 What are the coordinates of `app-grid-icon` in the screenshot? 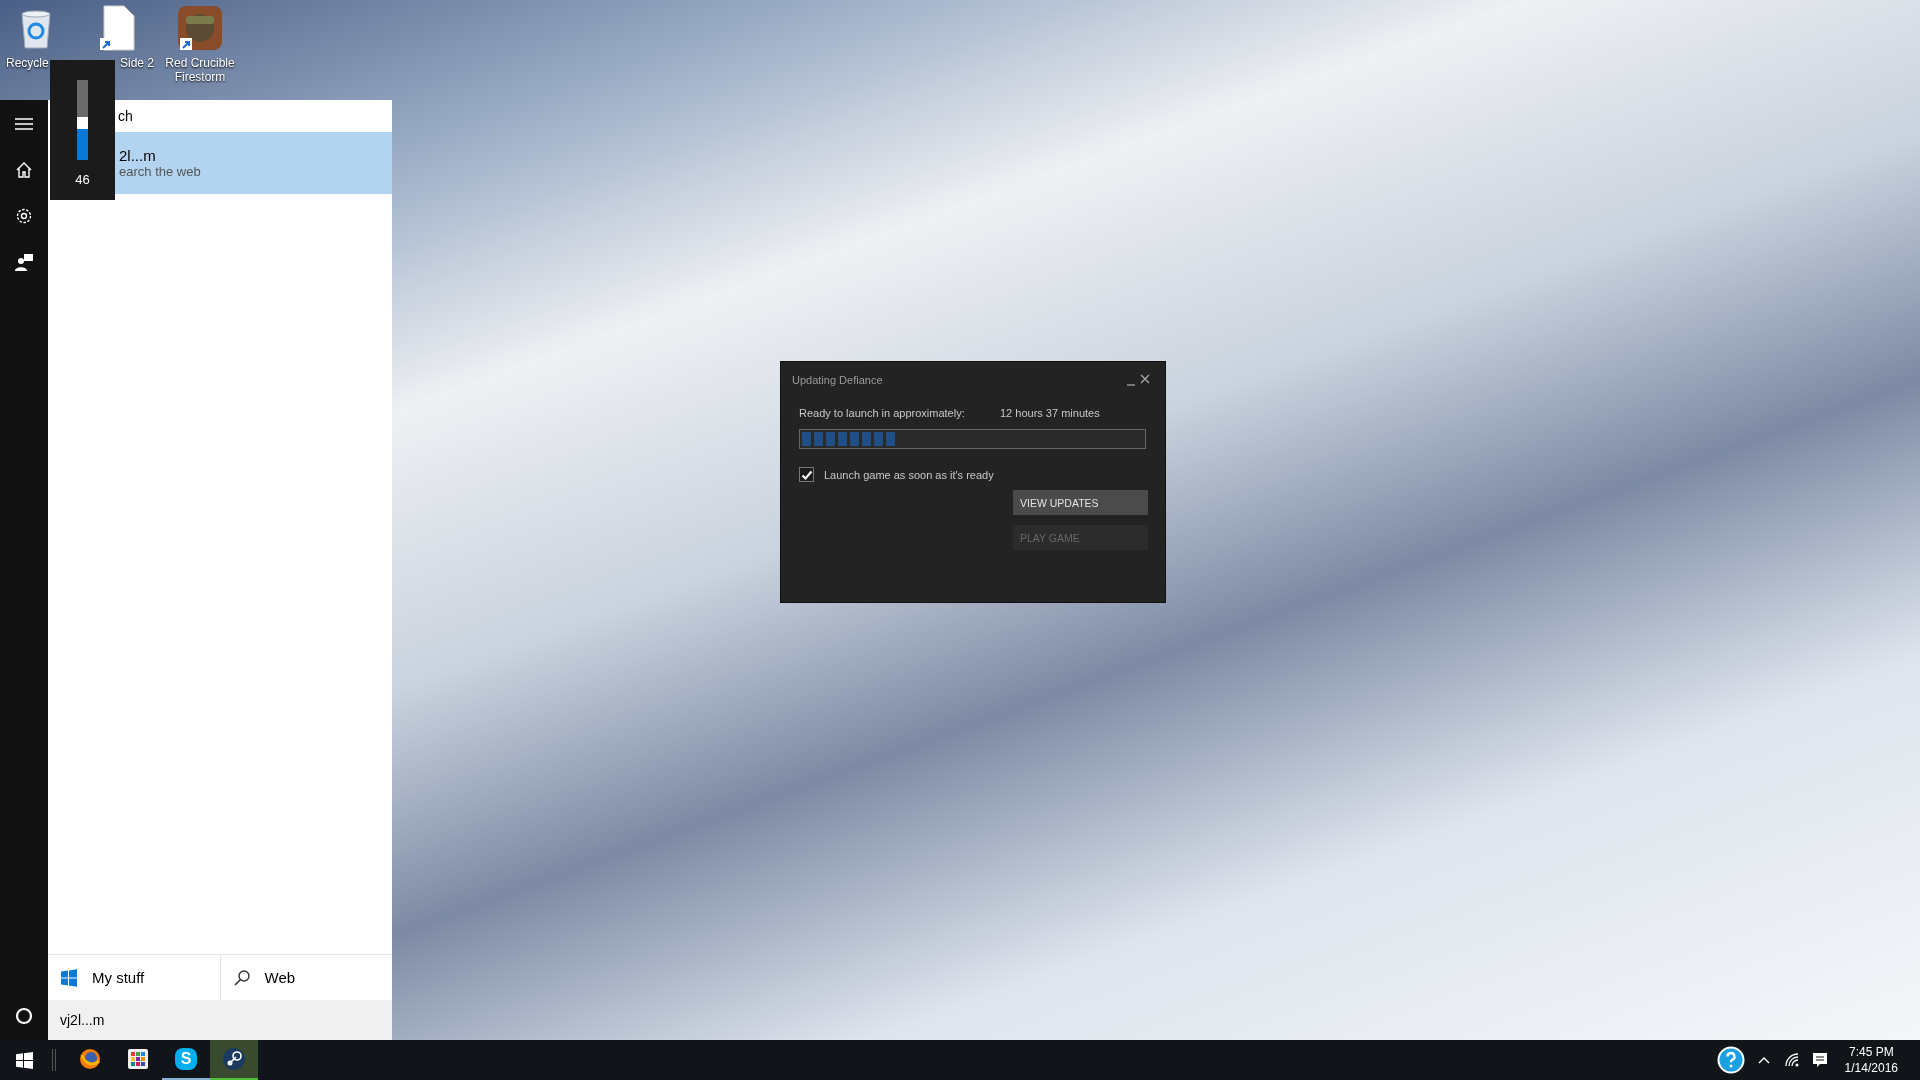 It's located at (138, 1059).